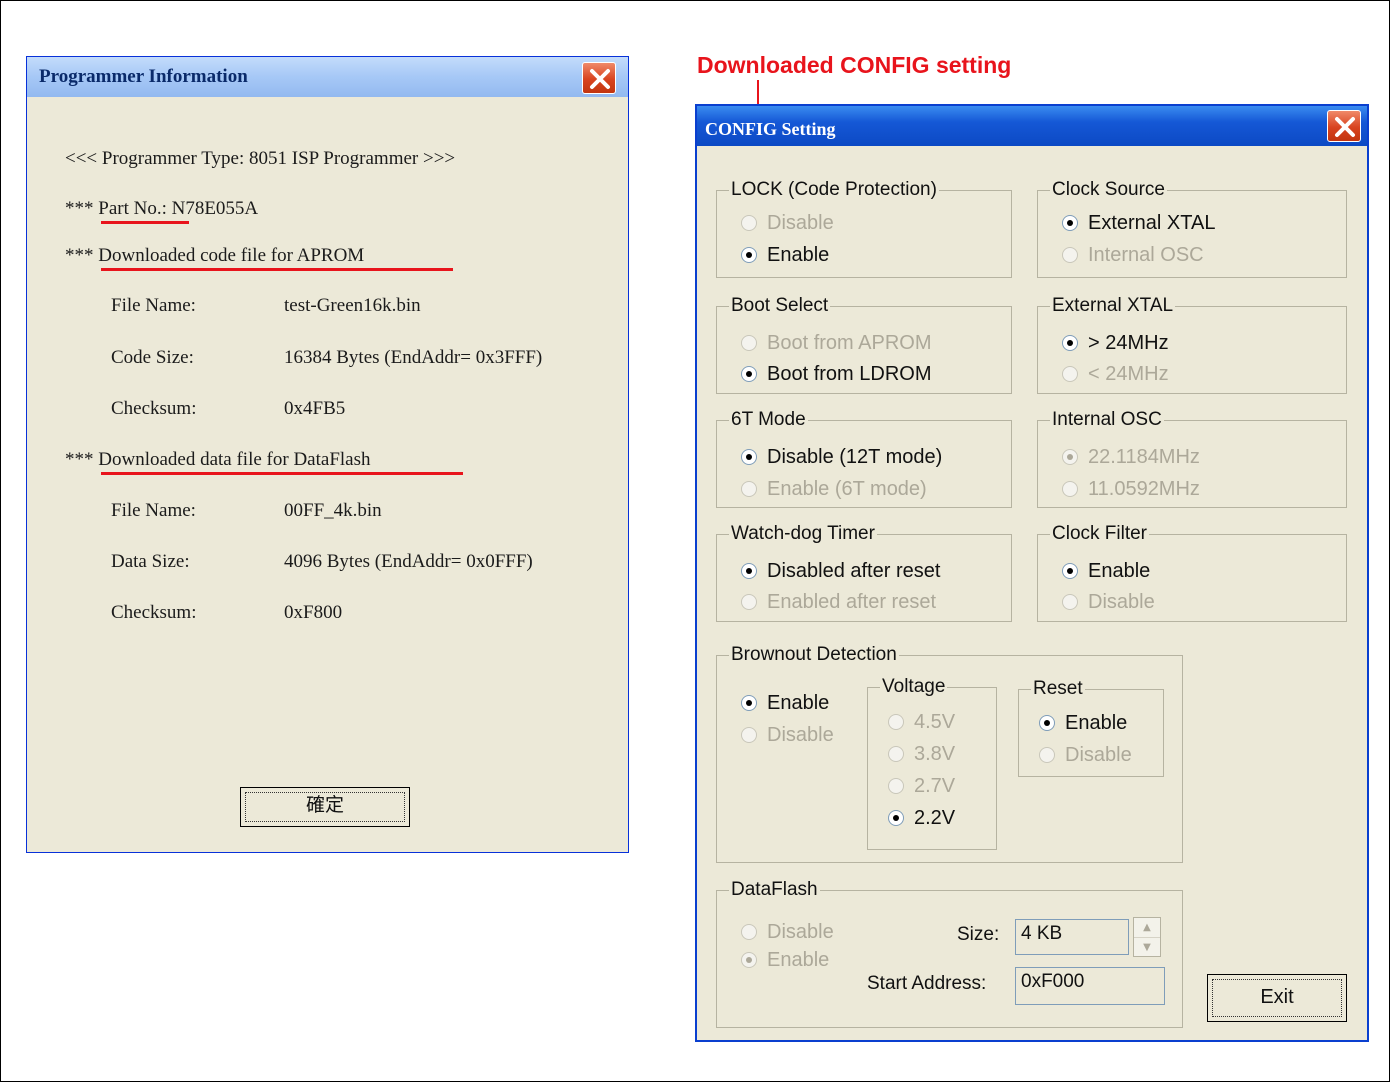  What do you see at coordinates (327, 77) in the screenshot?
I see `titlebar: Programmer Information` at bounding box center [327, 77].